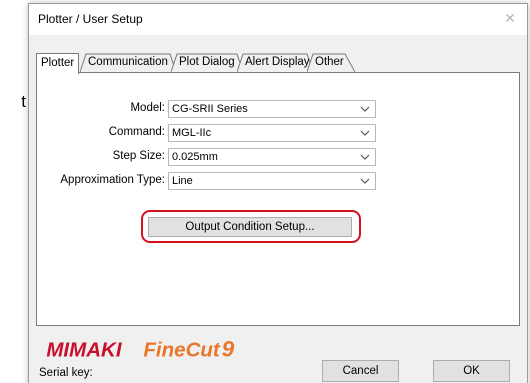 The width and height of the screenshot is (530, 383). Describe the element at coordinates (471, 371) in the screenshot. I see `ok-button: OK` at that location.